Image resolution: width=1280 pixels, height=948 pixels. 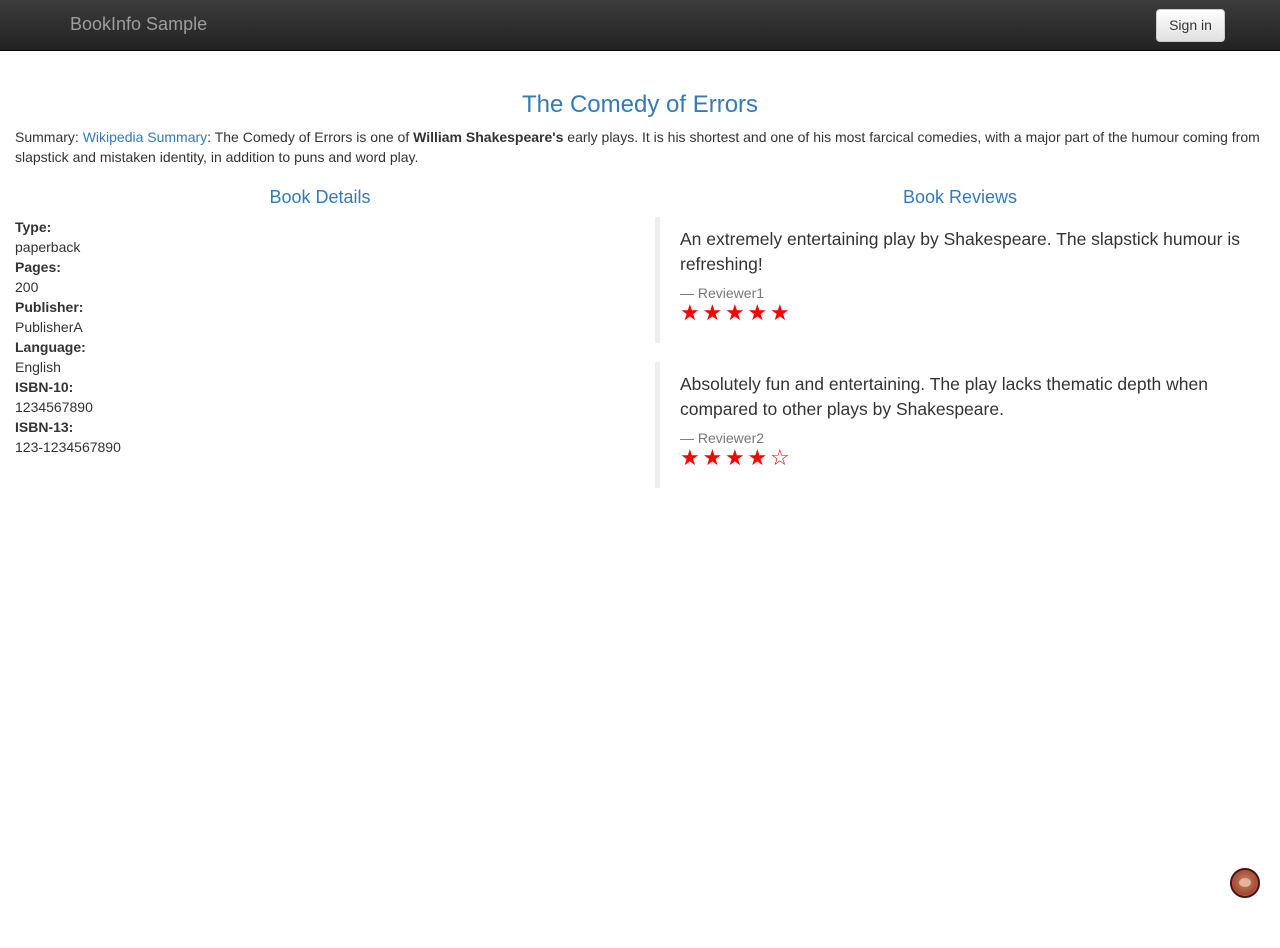 I want to click on detail-label-type: Type:, so click(x=33, y=227).